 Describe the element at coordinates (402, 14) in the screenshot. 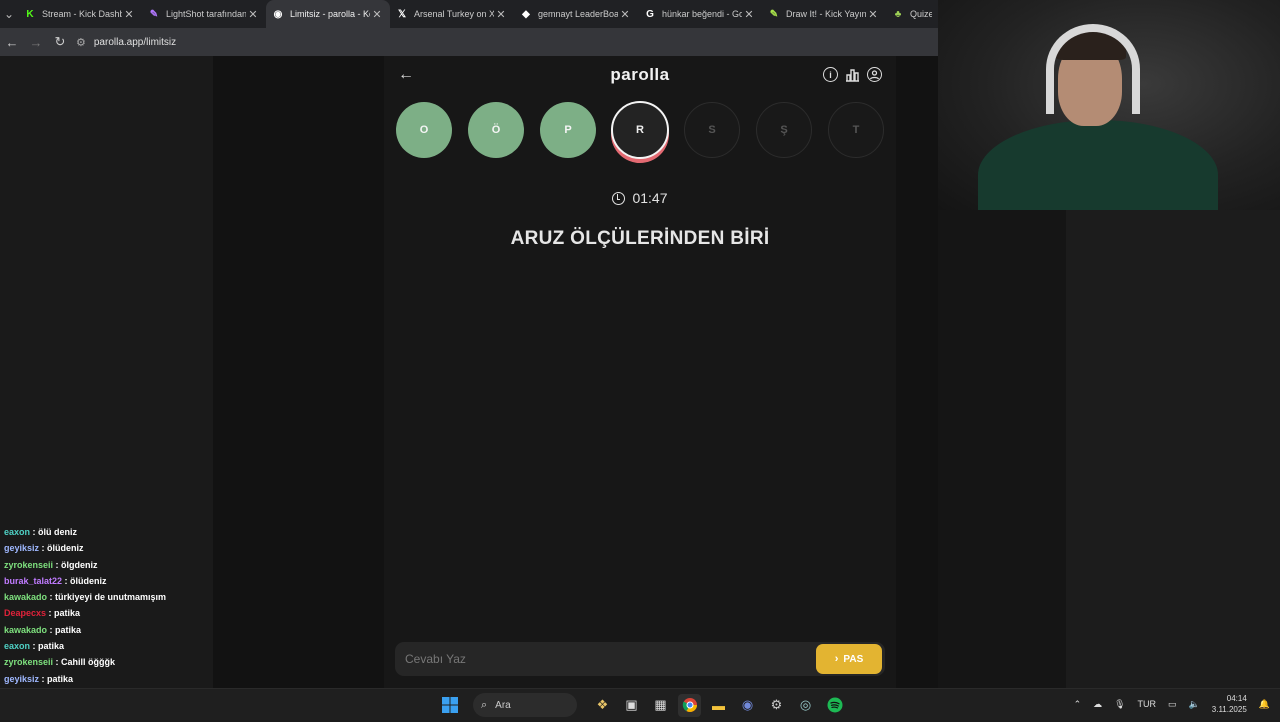

I see `x-icon: 𝕏` at that location.